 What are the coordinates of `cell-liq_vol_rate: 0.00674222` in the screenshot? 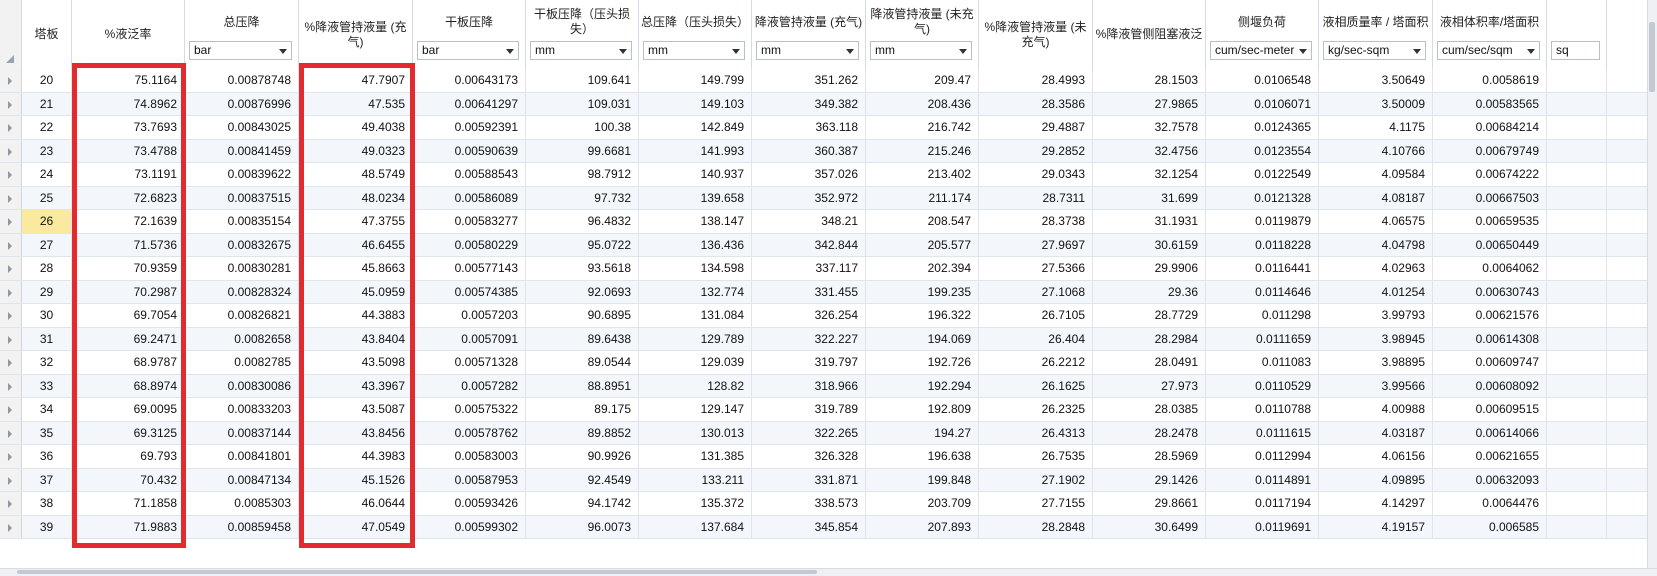 It's located at (1490, 174).